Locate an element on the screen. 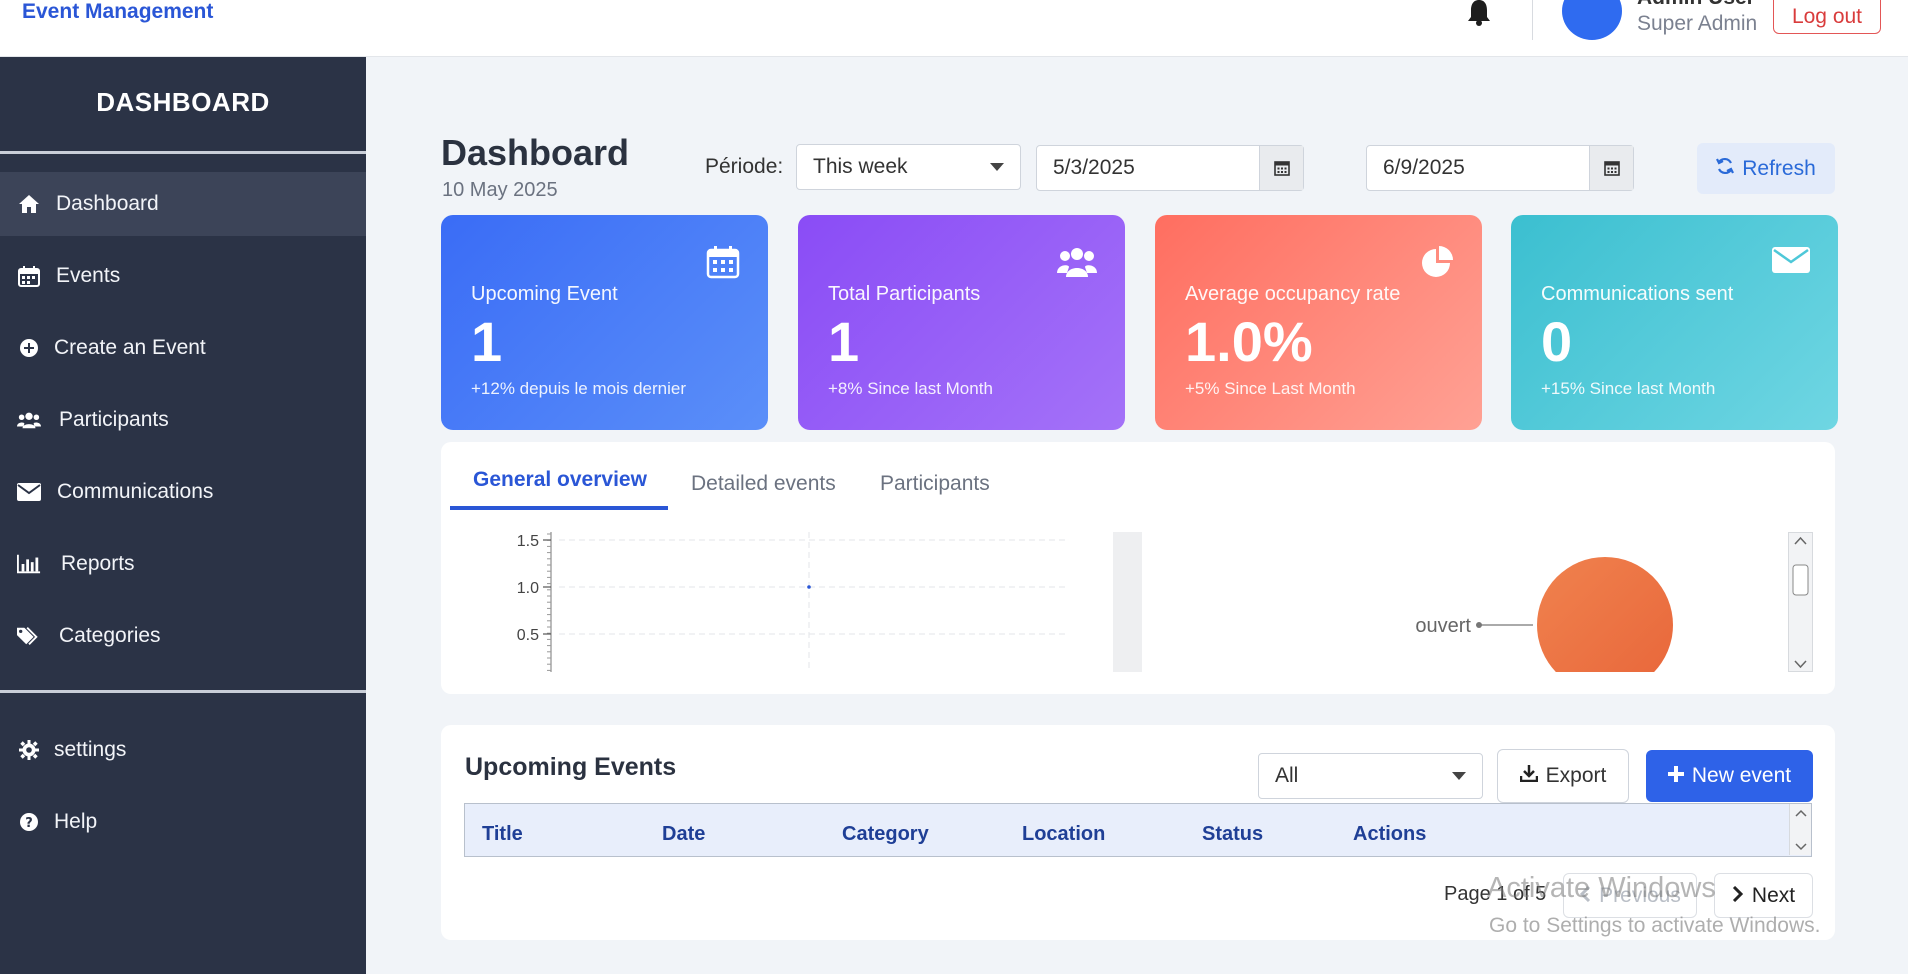 This screenshot has width=1908, height=974. new-event-button: New event is located at coordinates (1729, 776).